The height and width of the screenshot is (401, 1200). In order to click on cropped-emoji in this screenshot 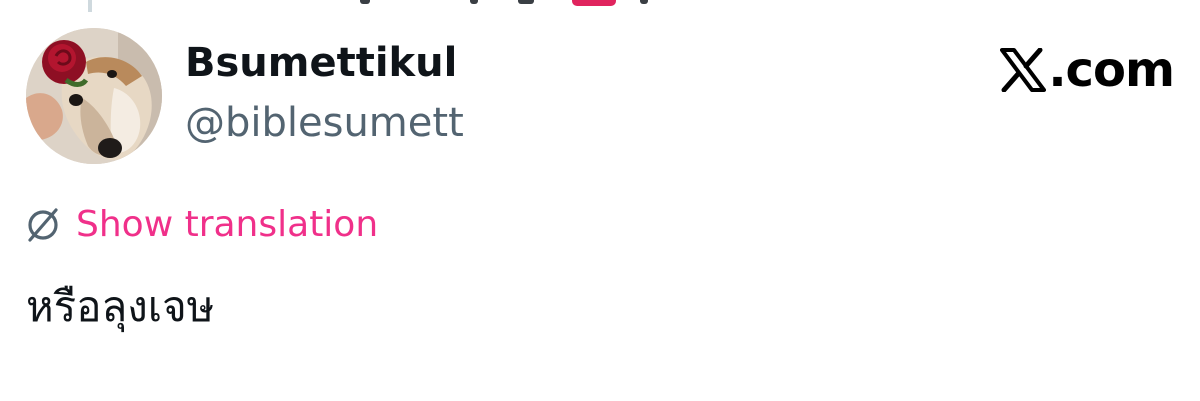, I will do `click(594, 3)`.